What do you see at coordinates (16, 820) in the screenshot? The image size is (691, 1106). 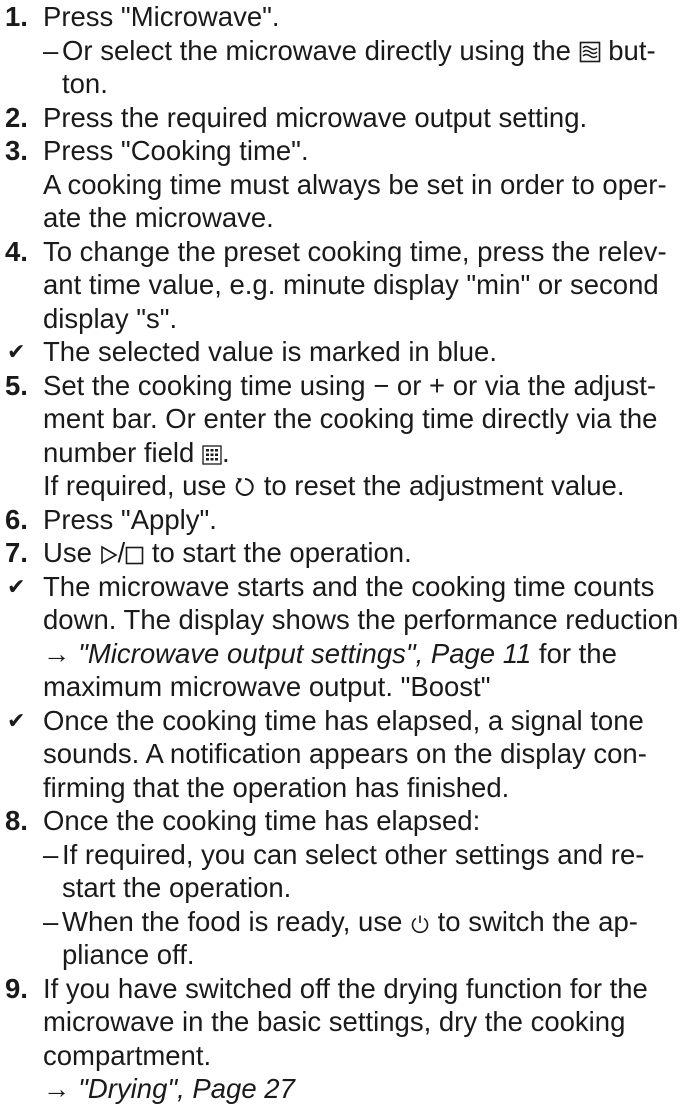 I see `step-number: 8.` at bounding box center [16, 820].